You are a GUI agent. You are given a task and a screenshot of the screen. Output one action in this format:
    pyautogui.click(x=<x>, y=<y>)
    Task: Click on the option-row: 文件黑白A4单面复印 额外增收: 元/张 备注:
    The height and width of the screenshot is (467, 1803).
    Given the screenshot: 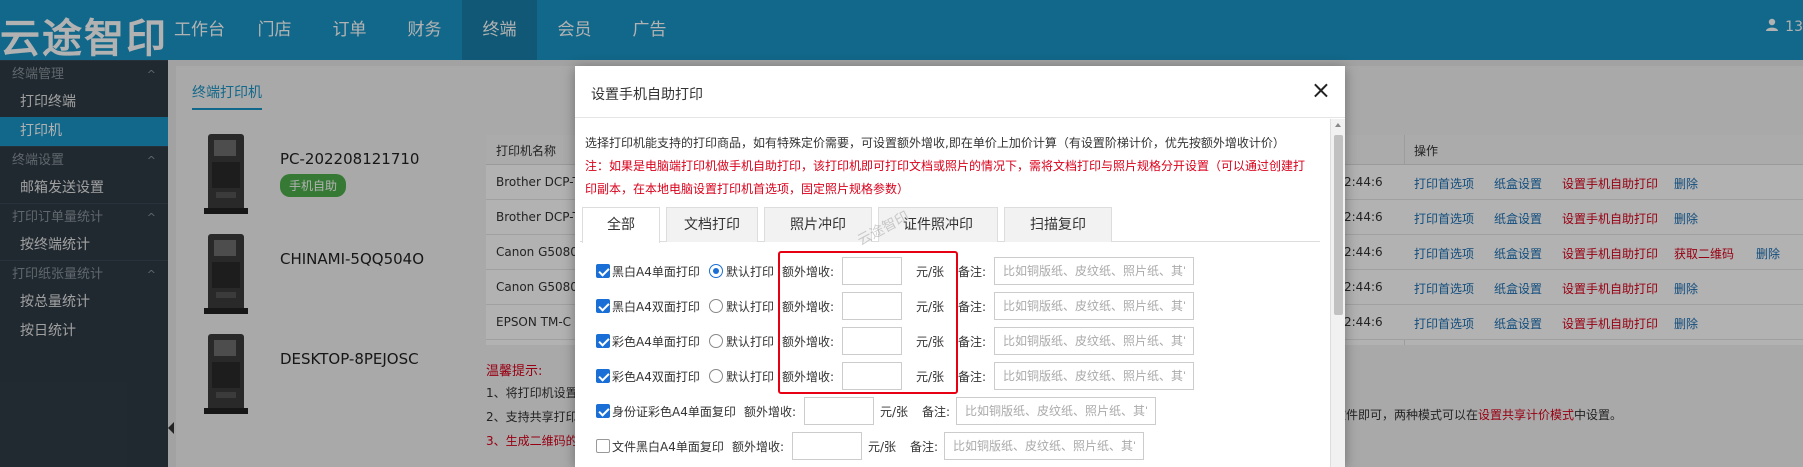 What is the action you would take?
    pyautogui.click(x=961, y=446)
    